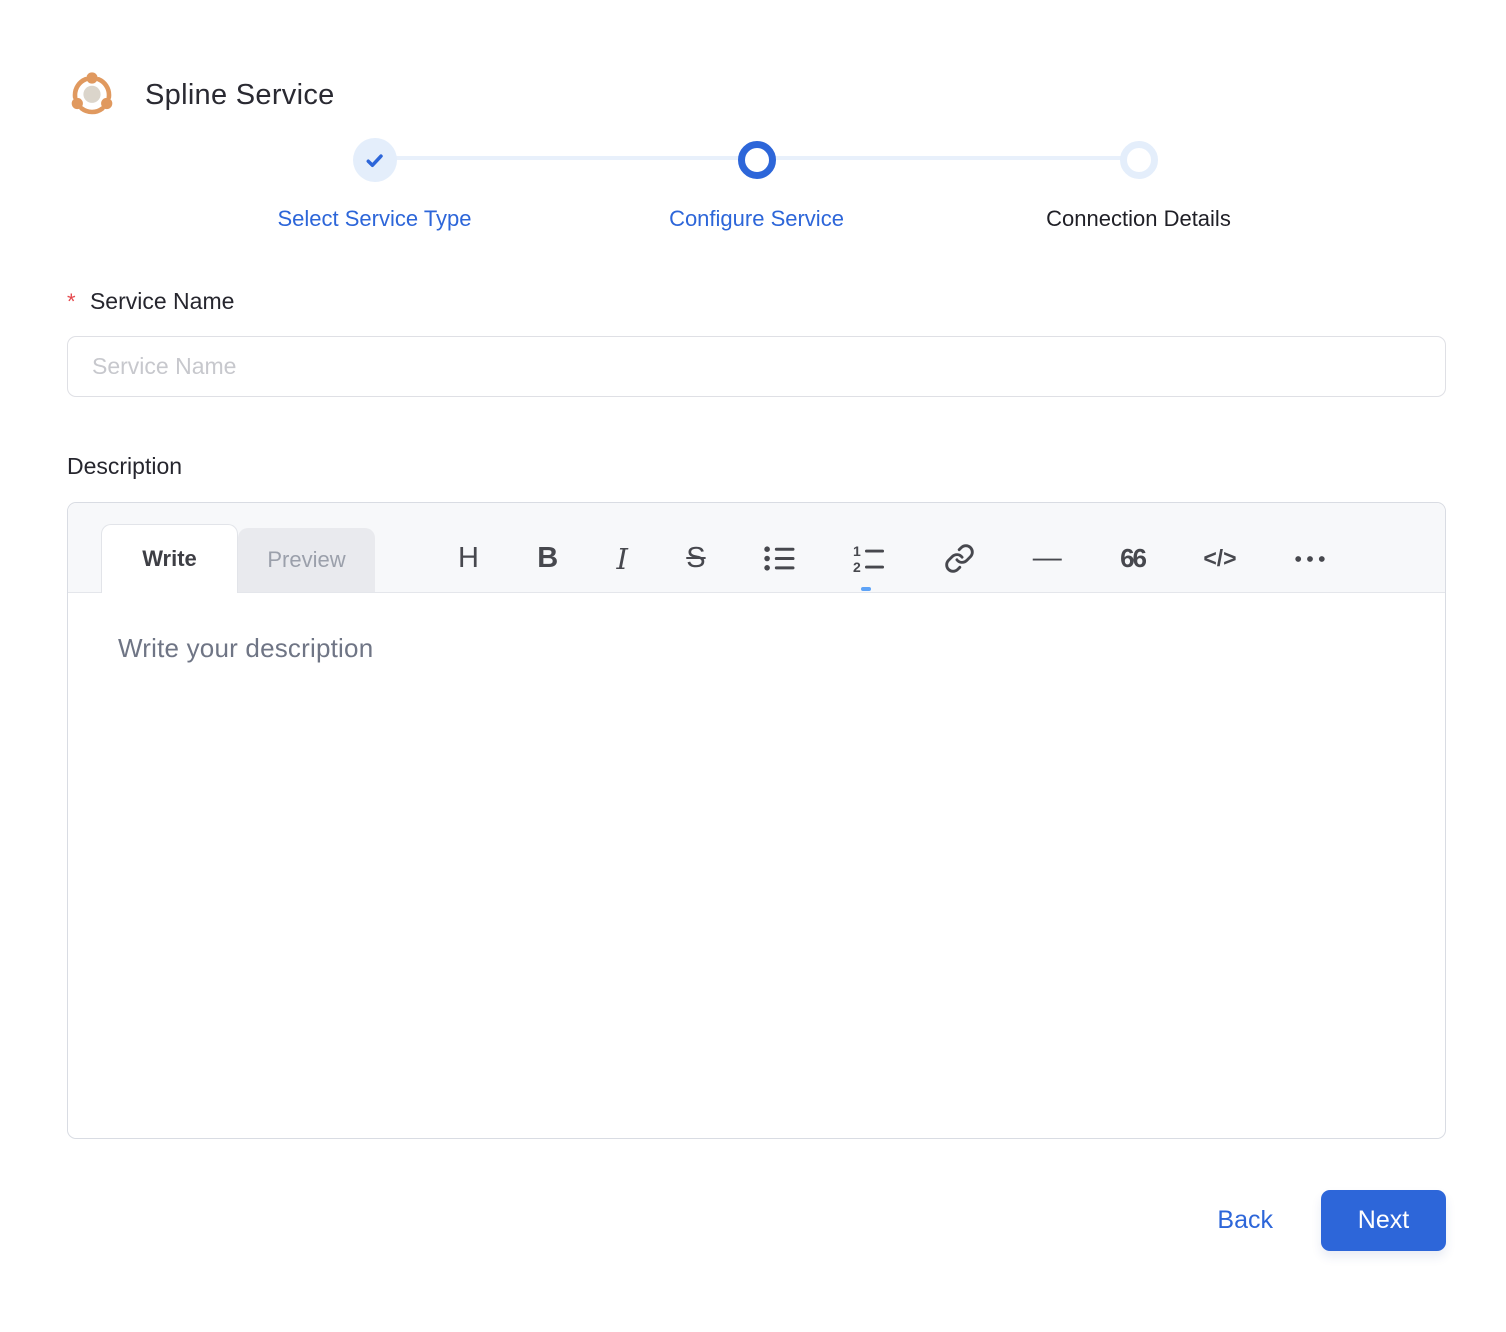 This screenshot has height=1332, width=1506. I want to click on step-completed-check-icon, so click(374, 160).